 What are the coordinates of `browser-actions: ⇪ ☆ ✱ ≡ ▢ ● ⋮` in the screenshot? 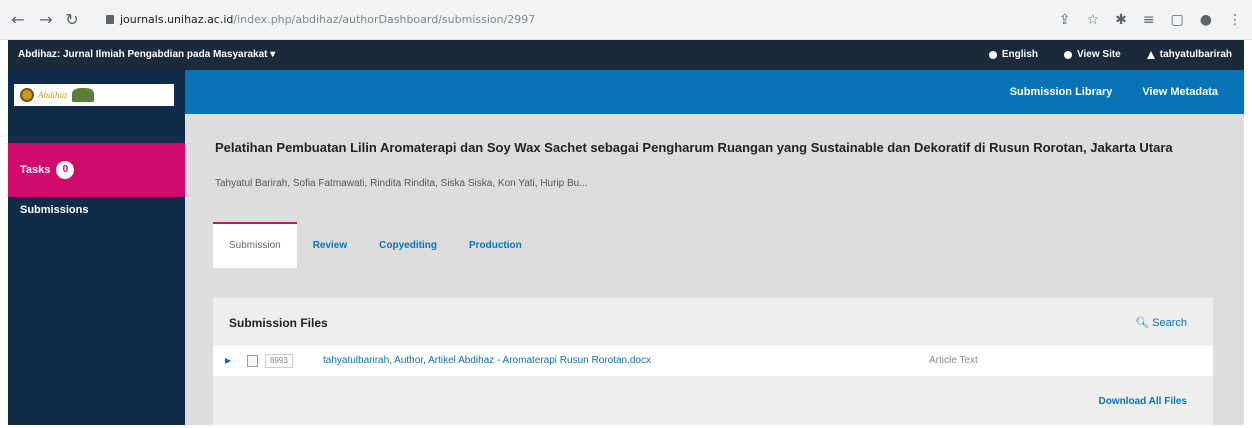 It's located at (1150, 20).